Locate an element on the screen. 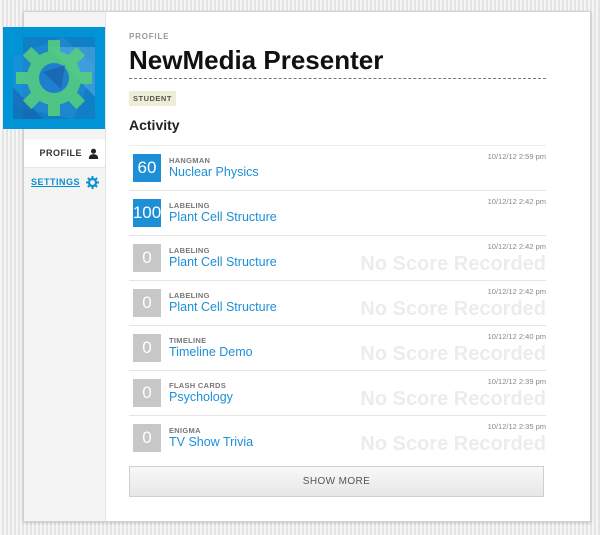 Image resolution: width=600 pixels, height=535 pixels. avatar is located at coordinates (54, 78).